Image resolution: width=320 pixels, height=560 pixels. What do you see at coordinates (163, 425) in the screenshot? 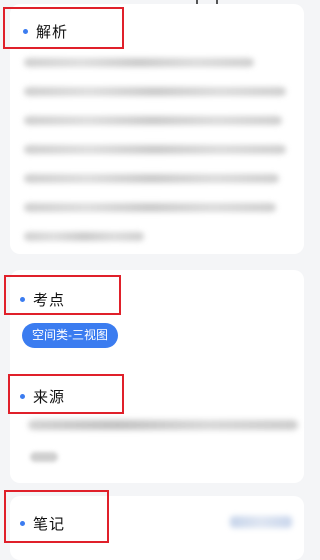
I see `source-content-blurred` at bounding box center [163, 425].